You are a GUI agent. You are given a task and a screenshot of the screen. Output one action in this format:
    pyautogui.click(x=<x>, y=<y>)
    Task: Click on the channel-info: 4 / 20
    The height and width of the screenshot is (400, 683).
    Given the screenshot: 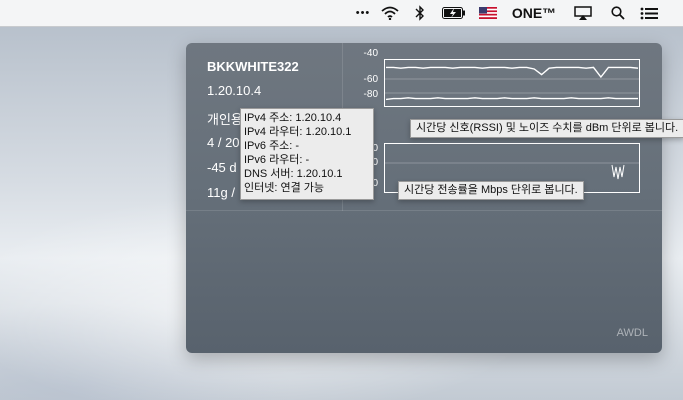 What is the action you would take?
    pyautogui.click(x=223, y=142)
    